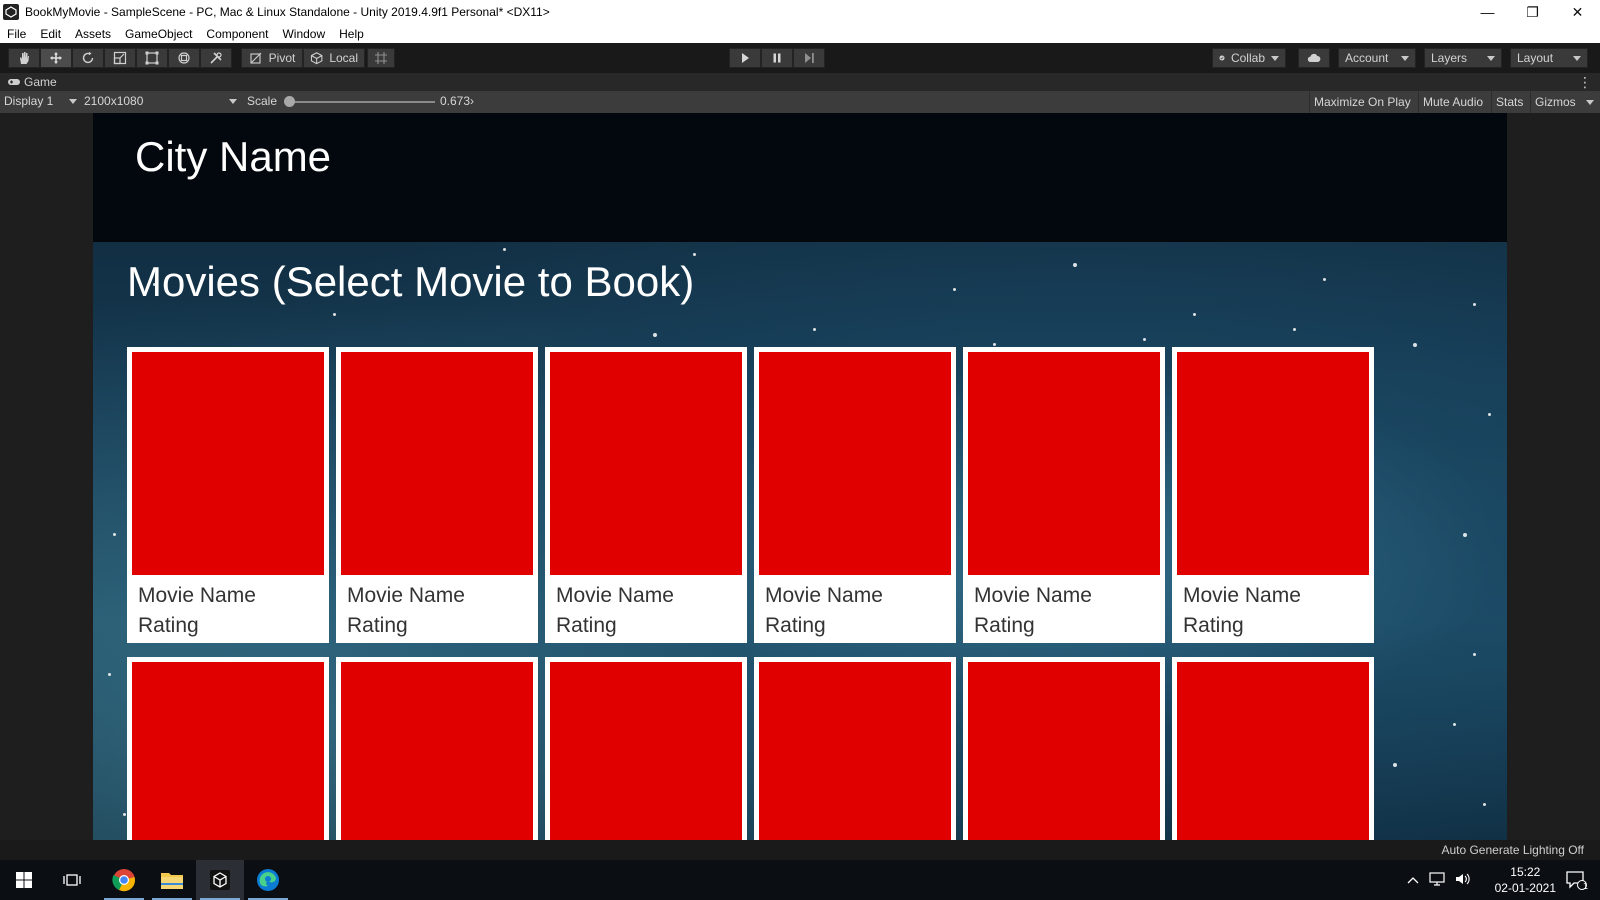 The height and width of the screenshot is (900, 1600). What do you see at coordinates (411, 281) in the screenshot?
I see `movies-section-title: Movies (Select Movie to Book)` at bounding box center [411, 281].